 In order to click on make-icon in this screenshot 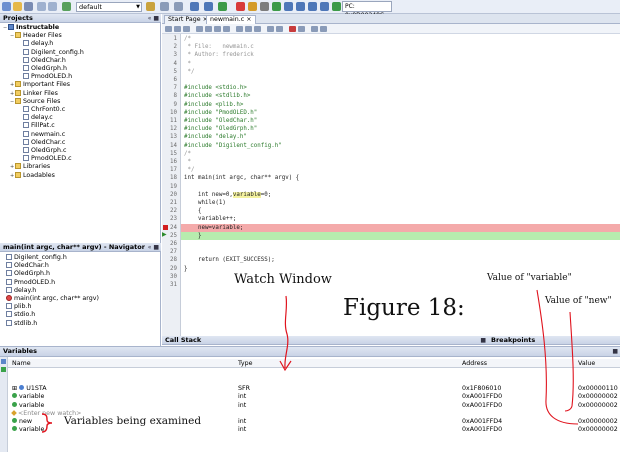, I will do `click(178, 6)`.